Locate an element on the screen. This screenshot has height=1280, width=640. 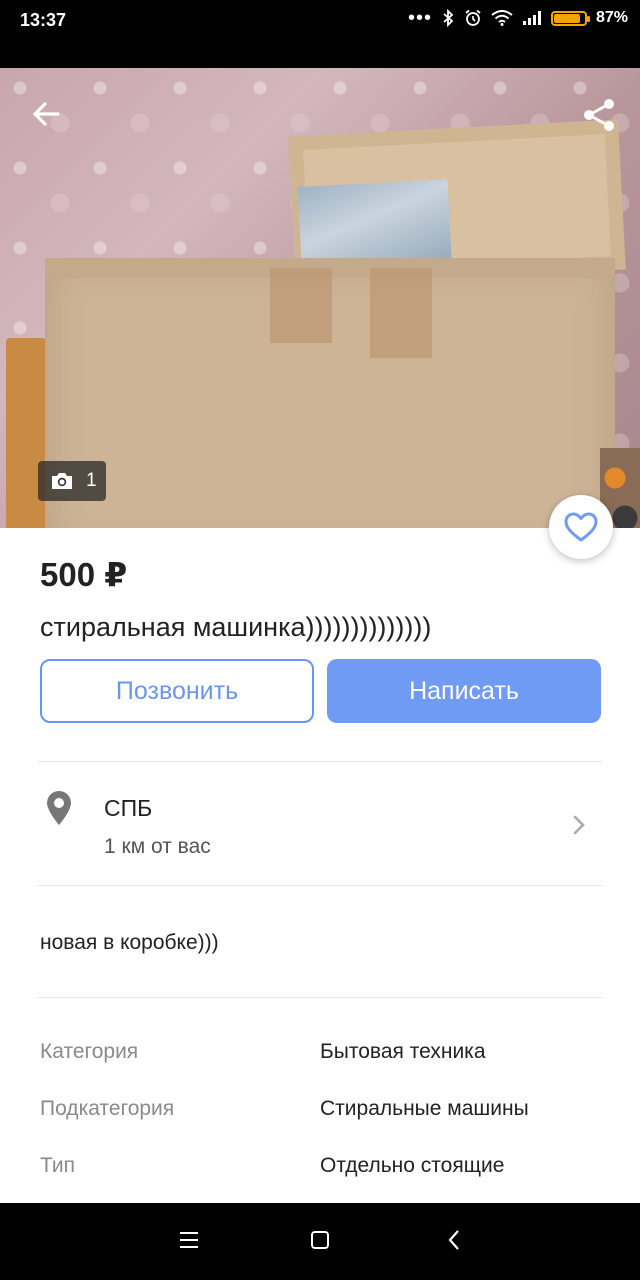
system-navigation-bar is located at coordinates (320, 1241).